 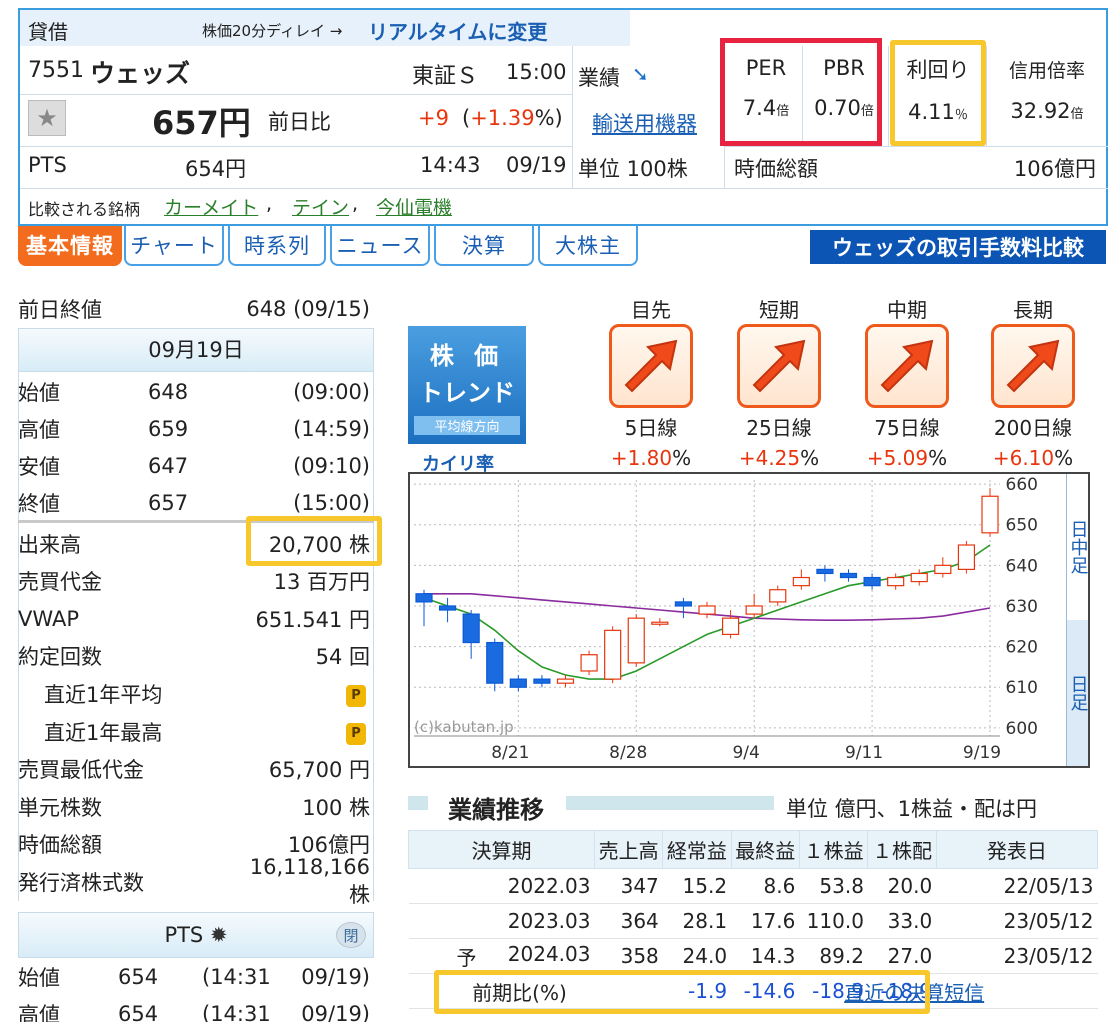 I want to click on ohlc-row: 安値 647 (09:10), so click(x=196, y=465).